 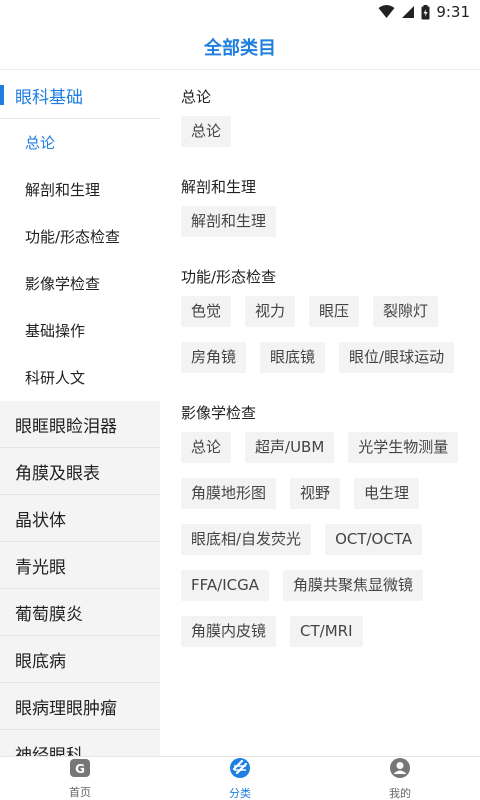 I want to click on tag-item: 眼位/眼球运动, so click(x=397, y=357).